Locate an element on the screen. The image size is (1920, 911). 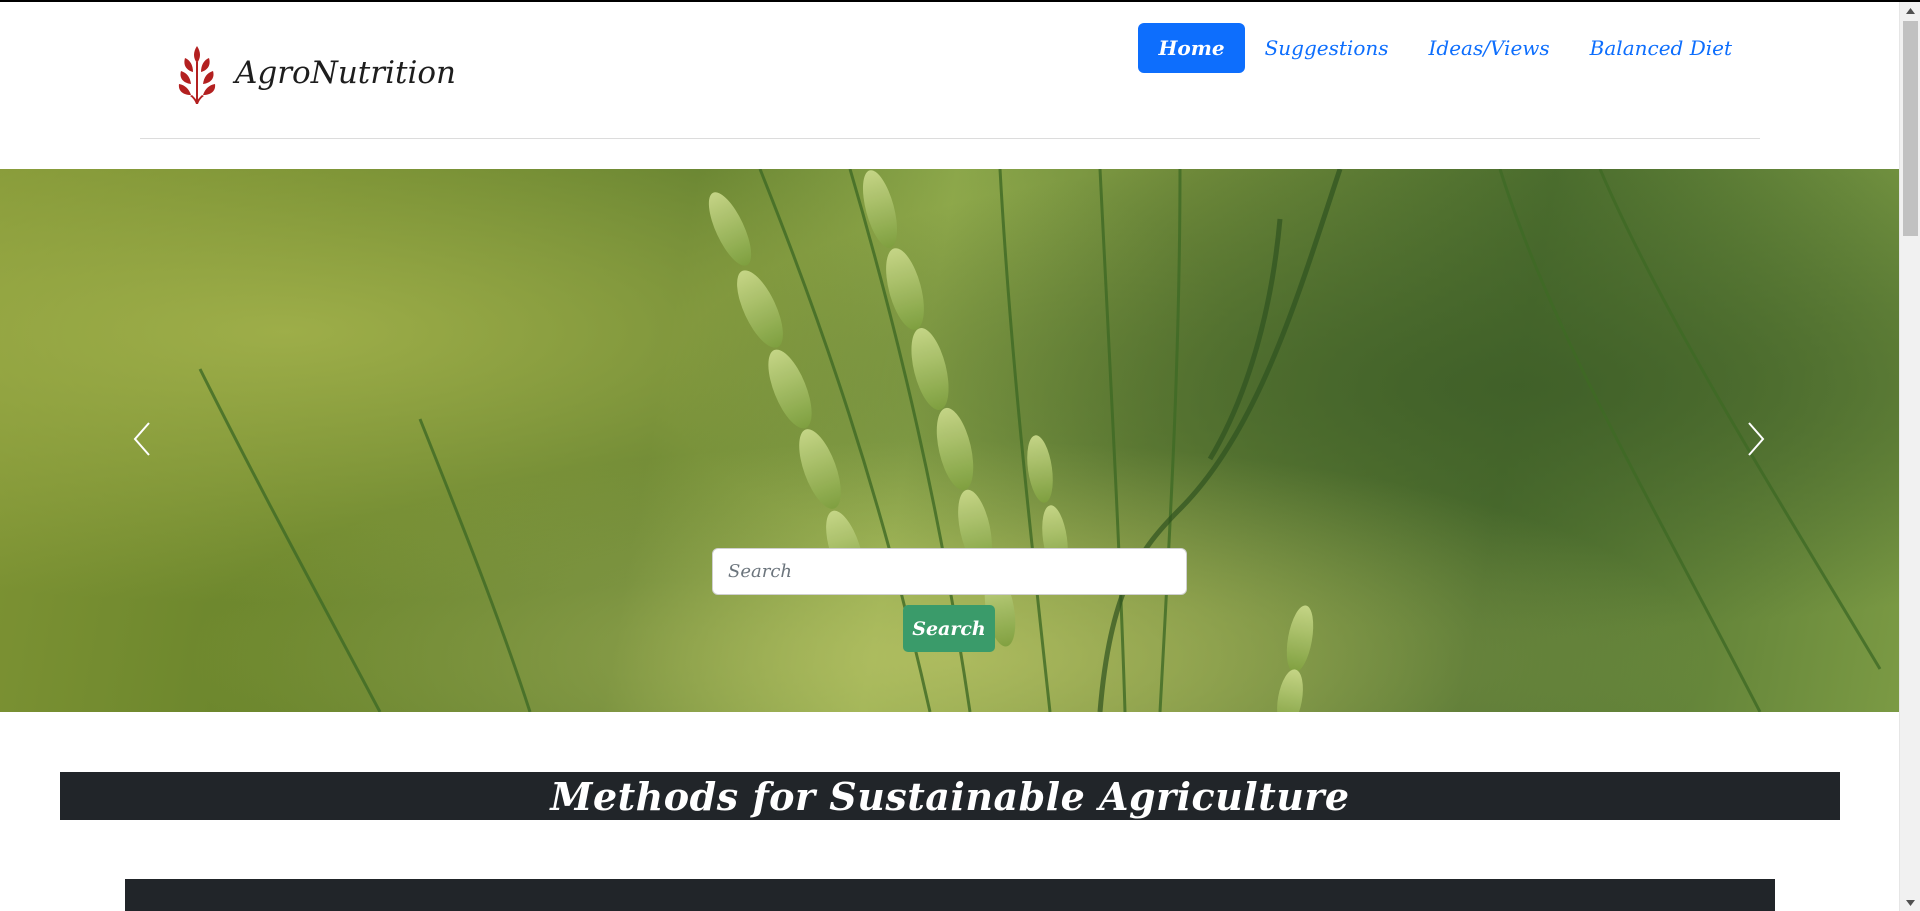
scroll-down-arrow-icon is located at coordinates (1910, 902).